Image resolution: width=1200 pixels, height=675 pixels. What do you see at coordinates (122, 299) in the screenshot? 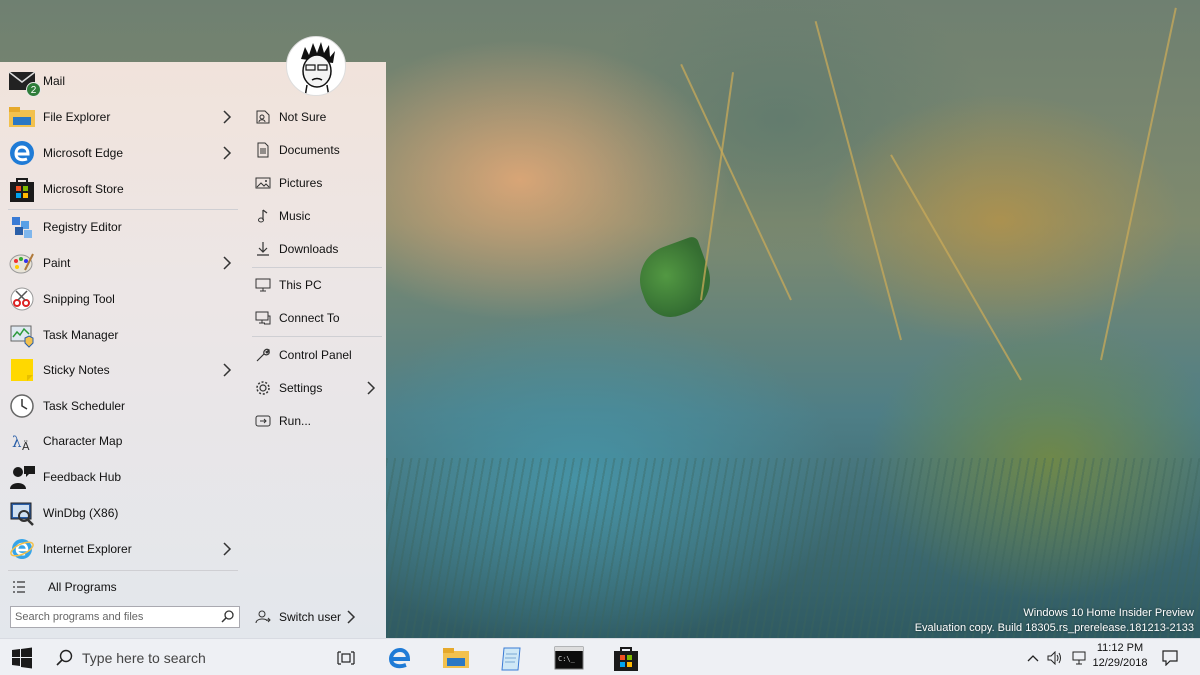
I see `app-item-snipping-tool: Snipping Tool` at bounding box center [122, 299].